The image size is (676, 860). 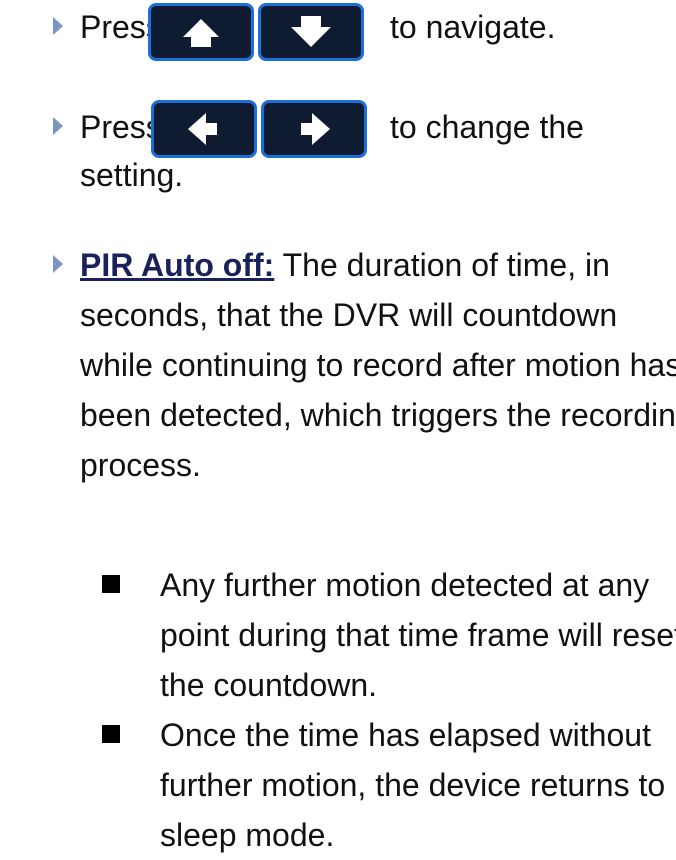 I want to click on sub-bullet-line: Any further motion detected at any, so click(x=405, y=585).